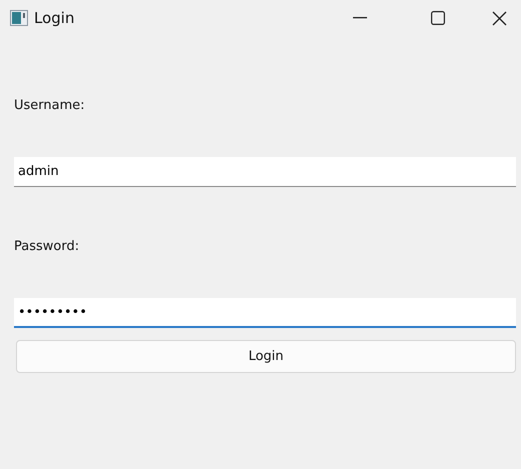  Describe the element at coordinates (438, 18) in the screenshot. I see `maximize-icon` at that location.